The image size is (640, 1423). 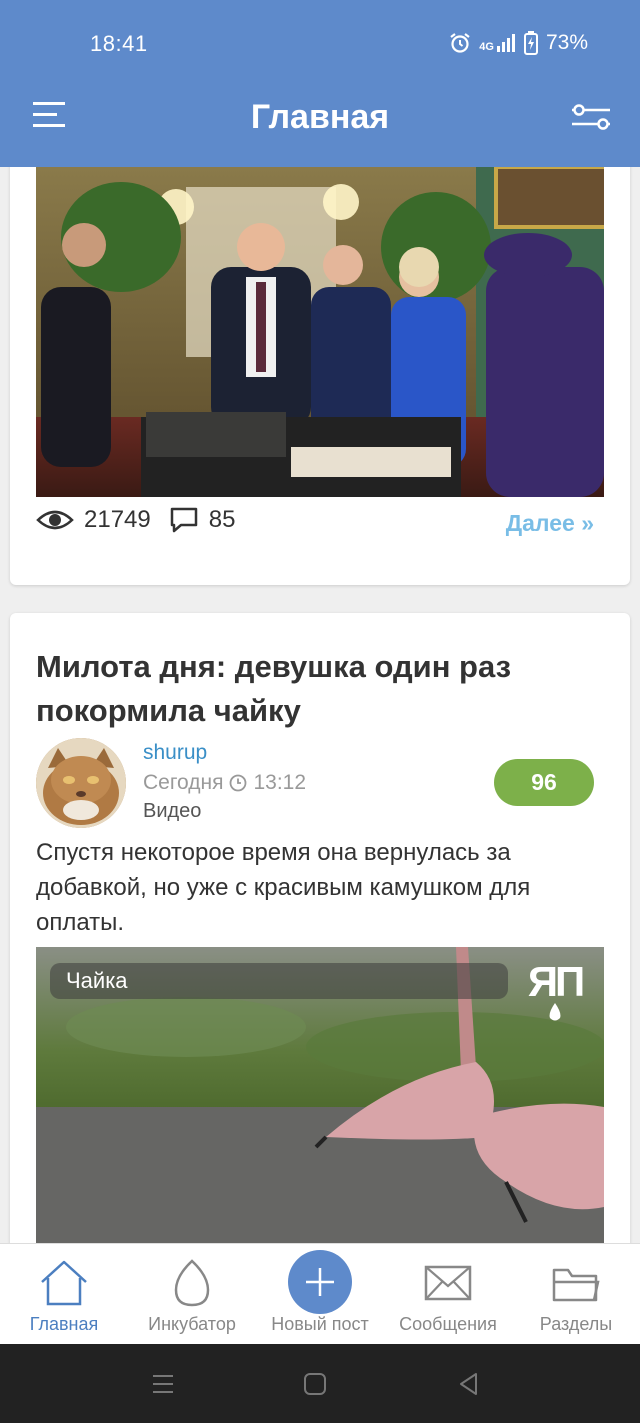 What do you see at coordinates (576, 1324) in the screenshot?
I see `nav-sections-label: Разделы` at bounding box center [576, 1324].